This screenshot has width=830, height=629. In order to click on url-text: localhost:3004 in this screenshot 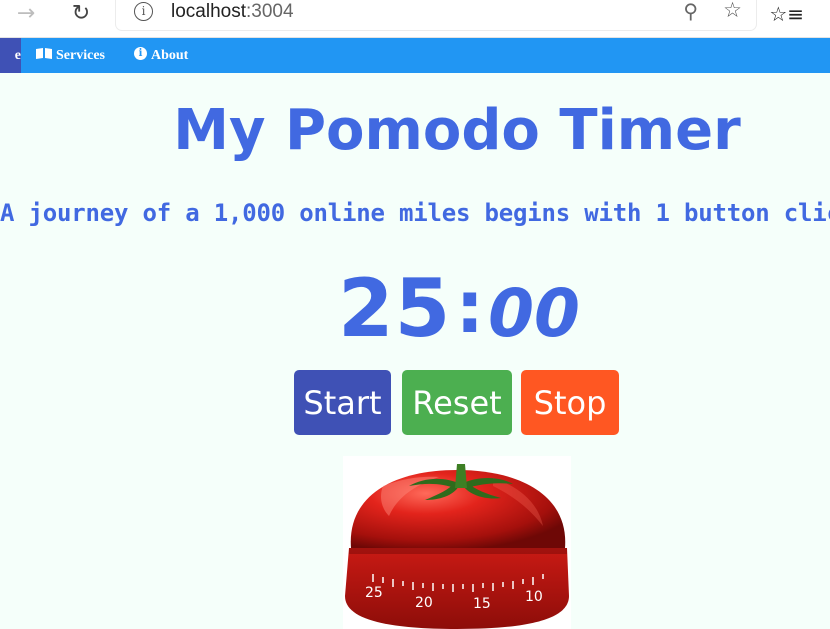, I will do `click(232, 12)`.